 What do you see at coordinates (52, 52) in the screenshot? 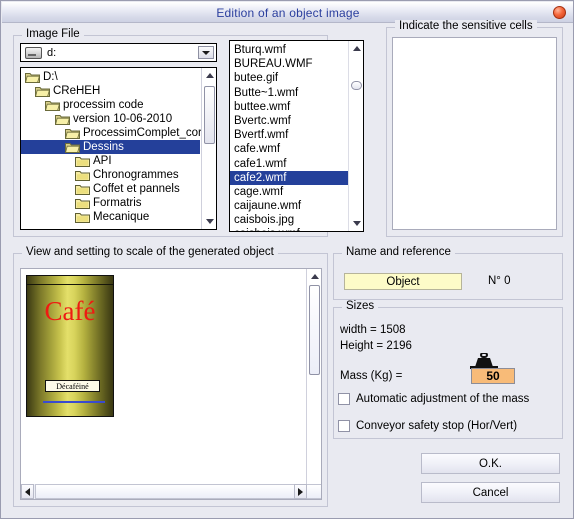
I see `drive-select-value: d:` at bounding box center [52, 52].